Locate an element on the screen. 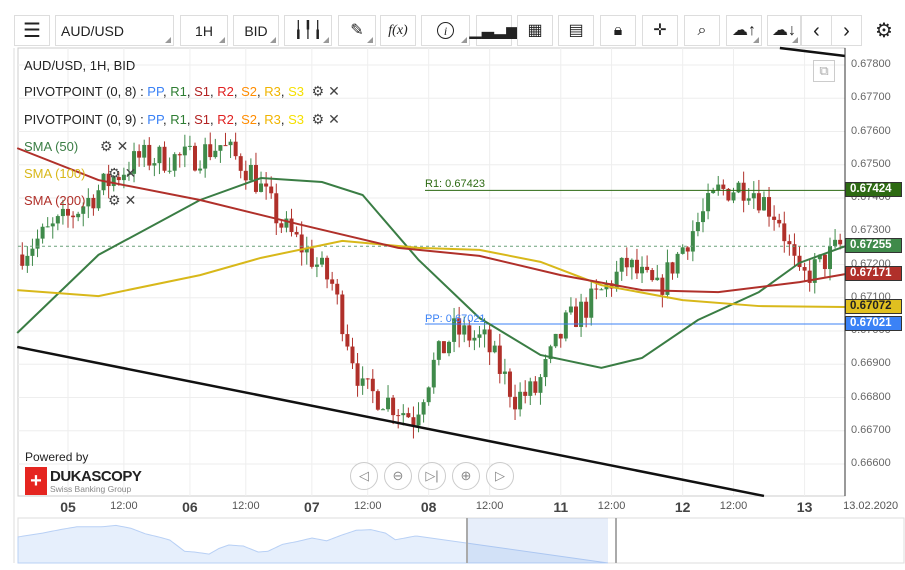 This screenshot has height=570, width=905. pivot-part-s3: S3 is located at coordinates (296, 91).